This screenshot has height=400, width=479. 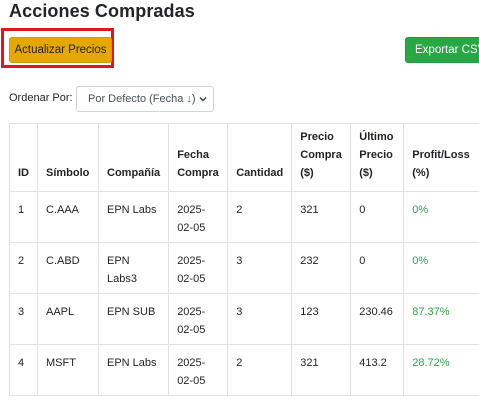 What do you see at coordinates (198, 157) in the screenshot?
I see `header-date: Fecha Compra` at bounding box center [198, 157].